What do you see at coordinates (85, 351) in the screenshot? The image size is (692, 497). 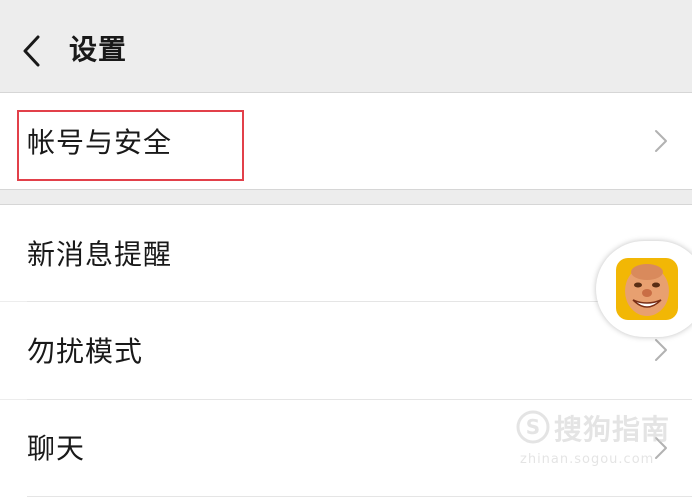 I see `settings-item-label: 勿扰模式` at bounding box center [85, 351].